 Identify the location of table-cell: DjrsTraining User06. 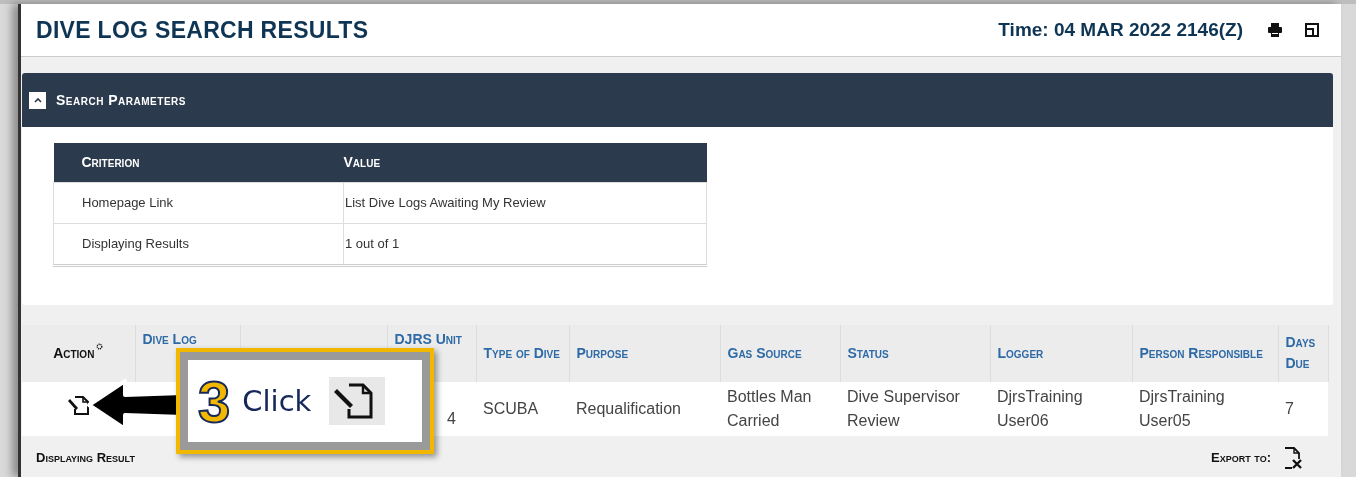
(1040, 408).